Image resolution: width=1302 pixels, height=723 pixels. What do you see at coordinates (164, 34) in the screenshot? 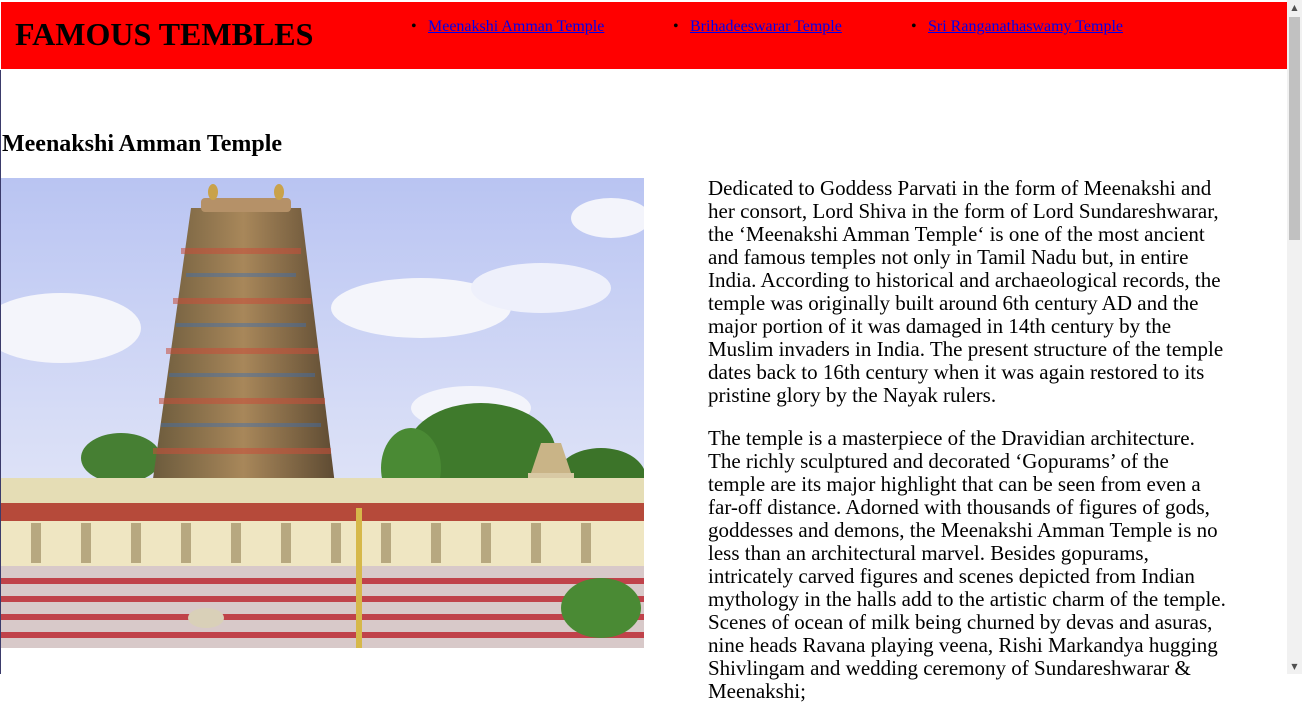
I see `site-title: FAMOUS TEMBLES` at bounding box center [164, 34].